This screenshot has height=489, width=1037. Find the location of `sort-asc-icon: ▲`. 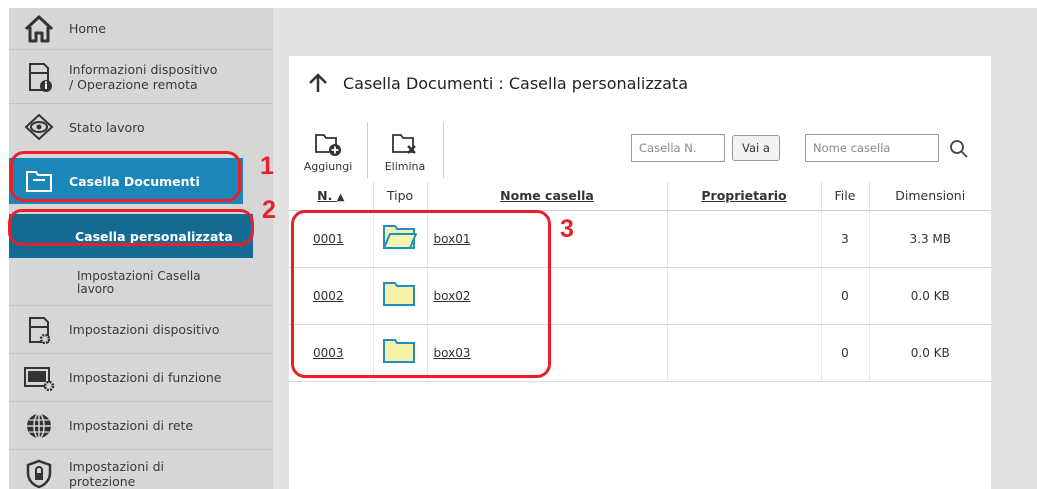

sort-asc-icon: ▲ is located at coordinates (340, 198).